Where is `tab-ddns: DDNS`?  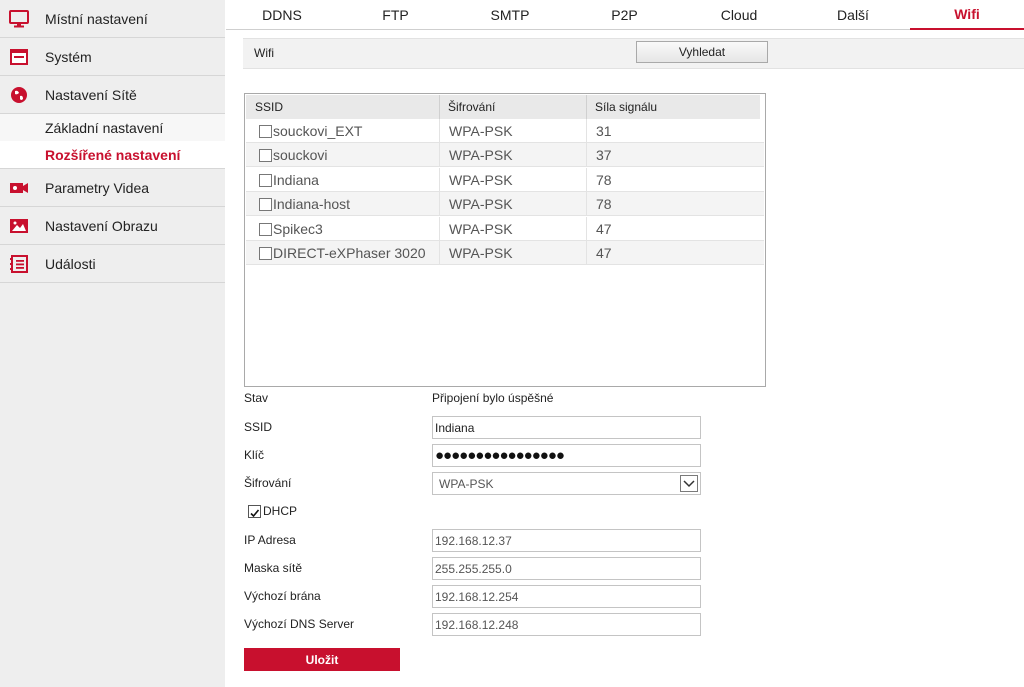
tab-ddns: DDNS is located at coordinates (282, 15).